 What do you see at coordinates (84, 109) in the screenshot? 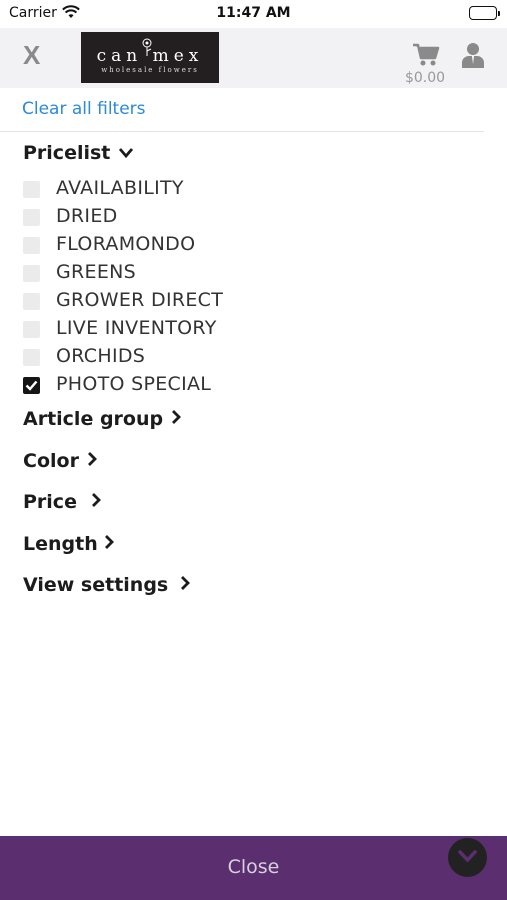
I see `clear-all-filters-link: Clear all filters` at bounding box center [84, 109].